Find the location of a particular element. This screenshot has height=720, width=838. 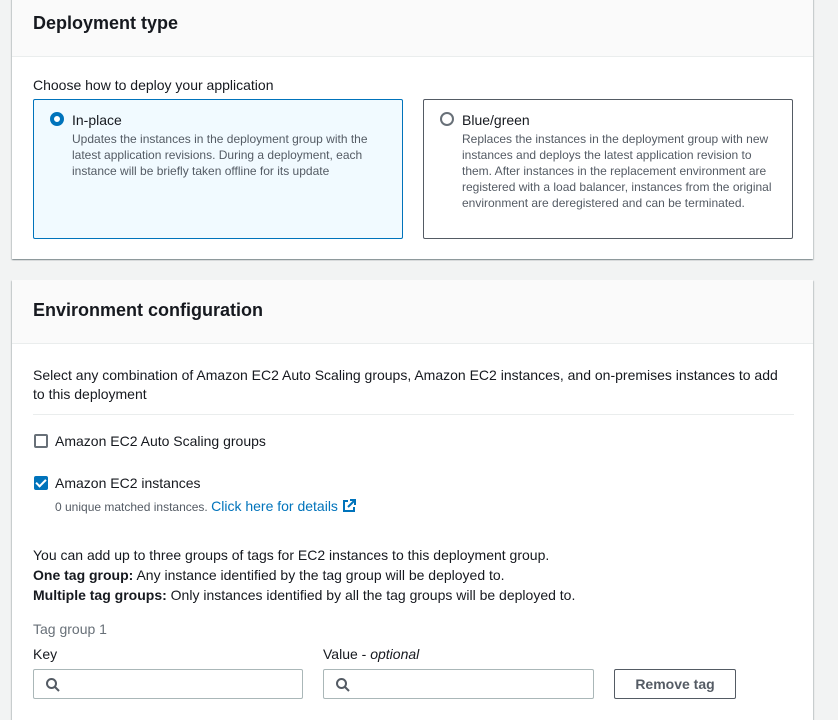

value-label-text: Value - is located at coordinates (347, 654).